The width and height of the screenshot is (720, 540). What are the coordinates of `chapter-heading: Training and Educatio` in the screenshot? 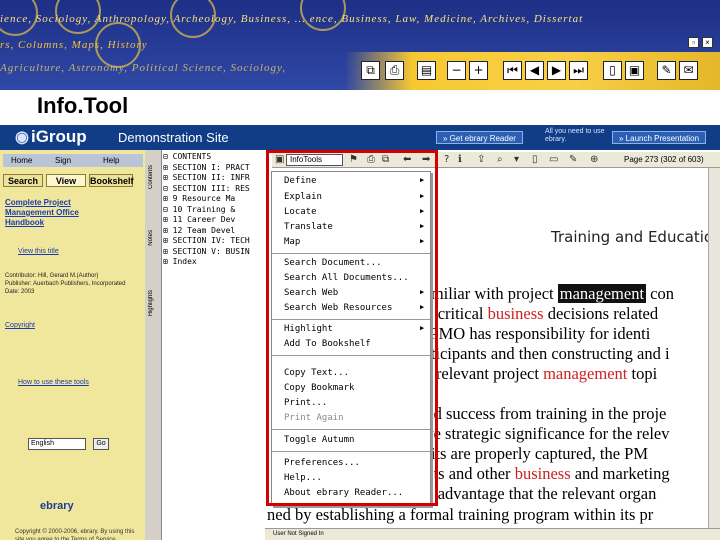 It's located at (632, 237).